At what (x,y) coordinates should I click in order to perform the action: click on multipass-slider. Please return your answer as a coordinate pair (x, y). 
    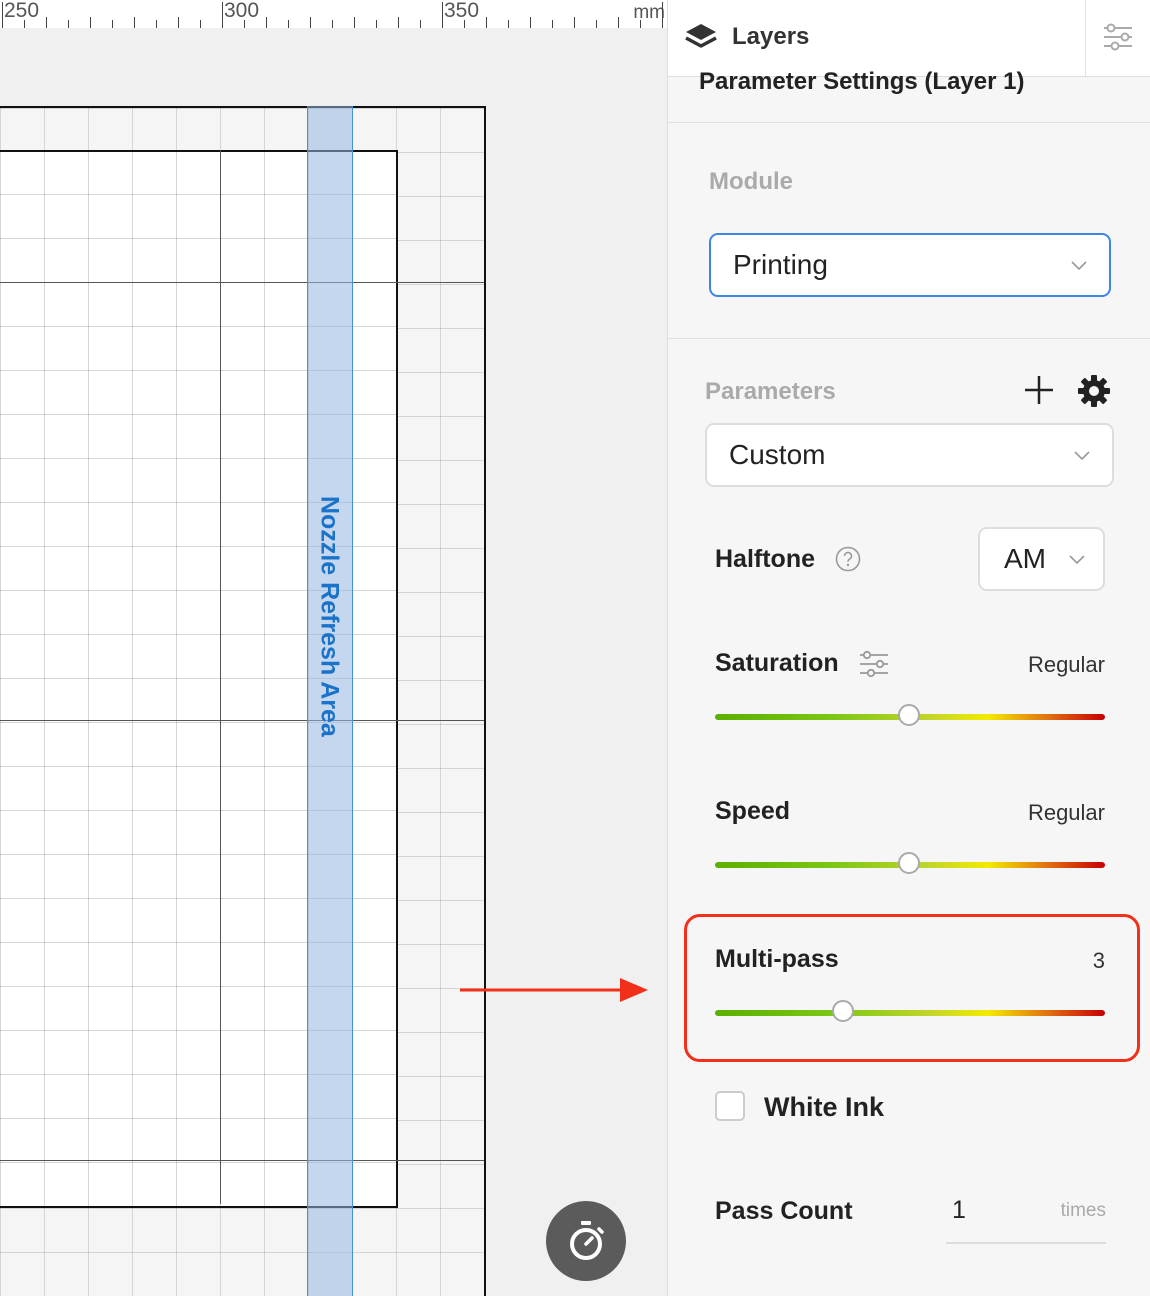
    Looking at the image, I should click on (910, 1011).